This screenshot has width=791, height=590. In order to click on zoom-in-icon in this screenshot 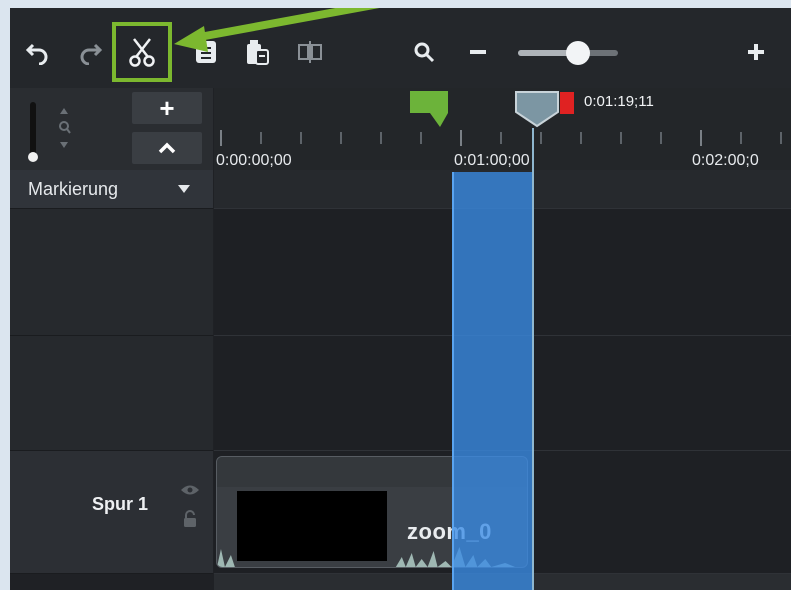, I will do `click(756, 52)`.